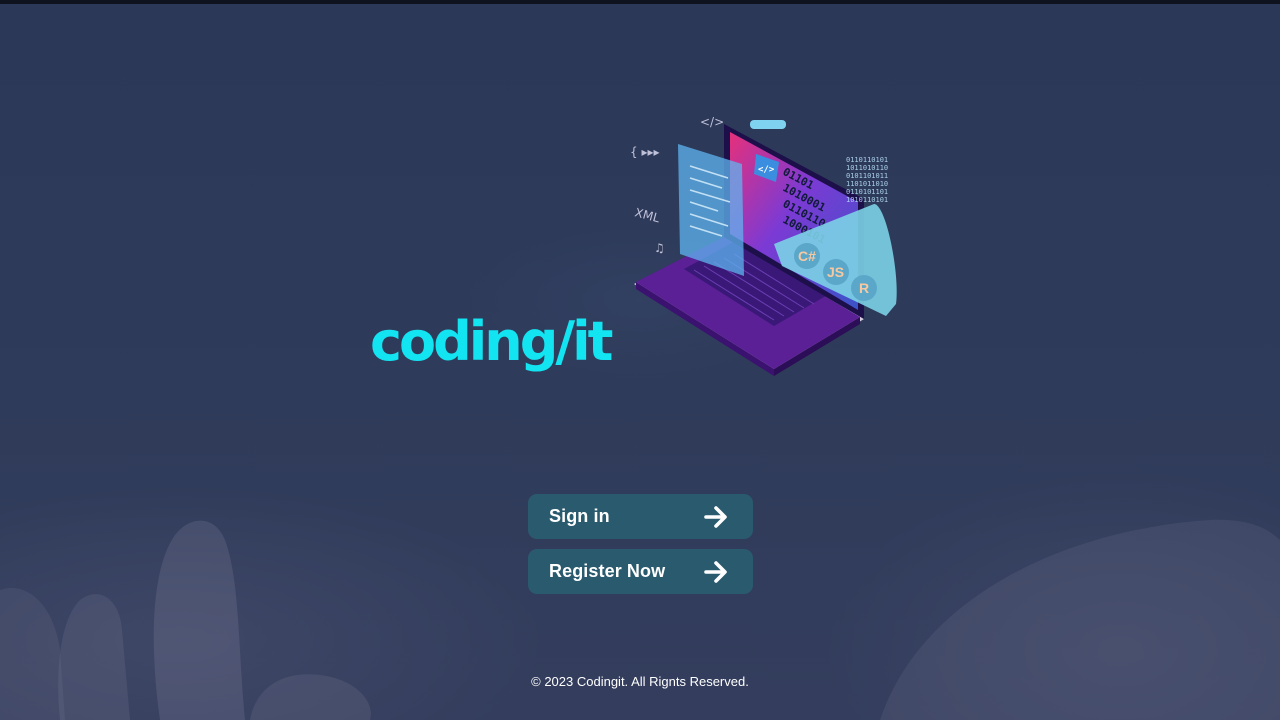  Describe the element at coordinates (579, 516) in the screenshot. I see `sign-in-label: Sign in` at that location.